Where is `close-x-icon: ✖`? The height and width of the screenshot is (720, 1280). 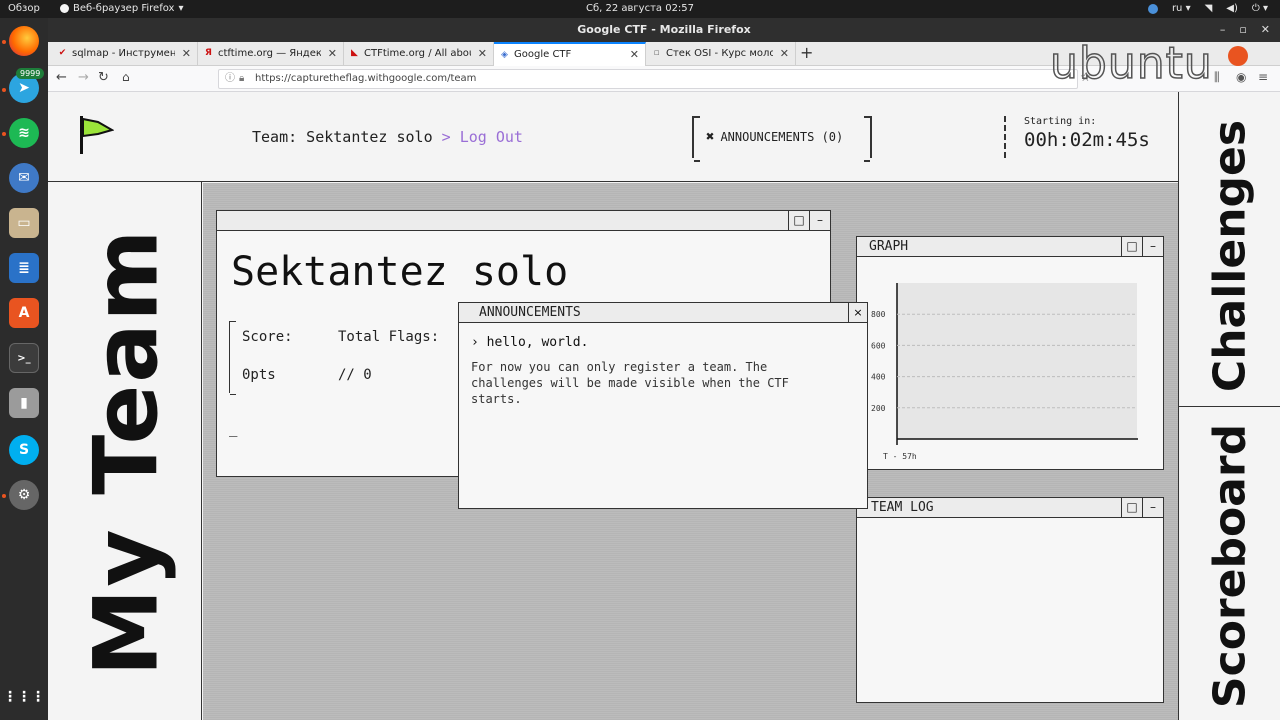
close-x-icon: ✖ is located at coordinates (710, 137).